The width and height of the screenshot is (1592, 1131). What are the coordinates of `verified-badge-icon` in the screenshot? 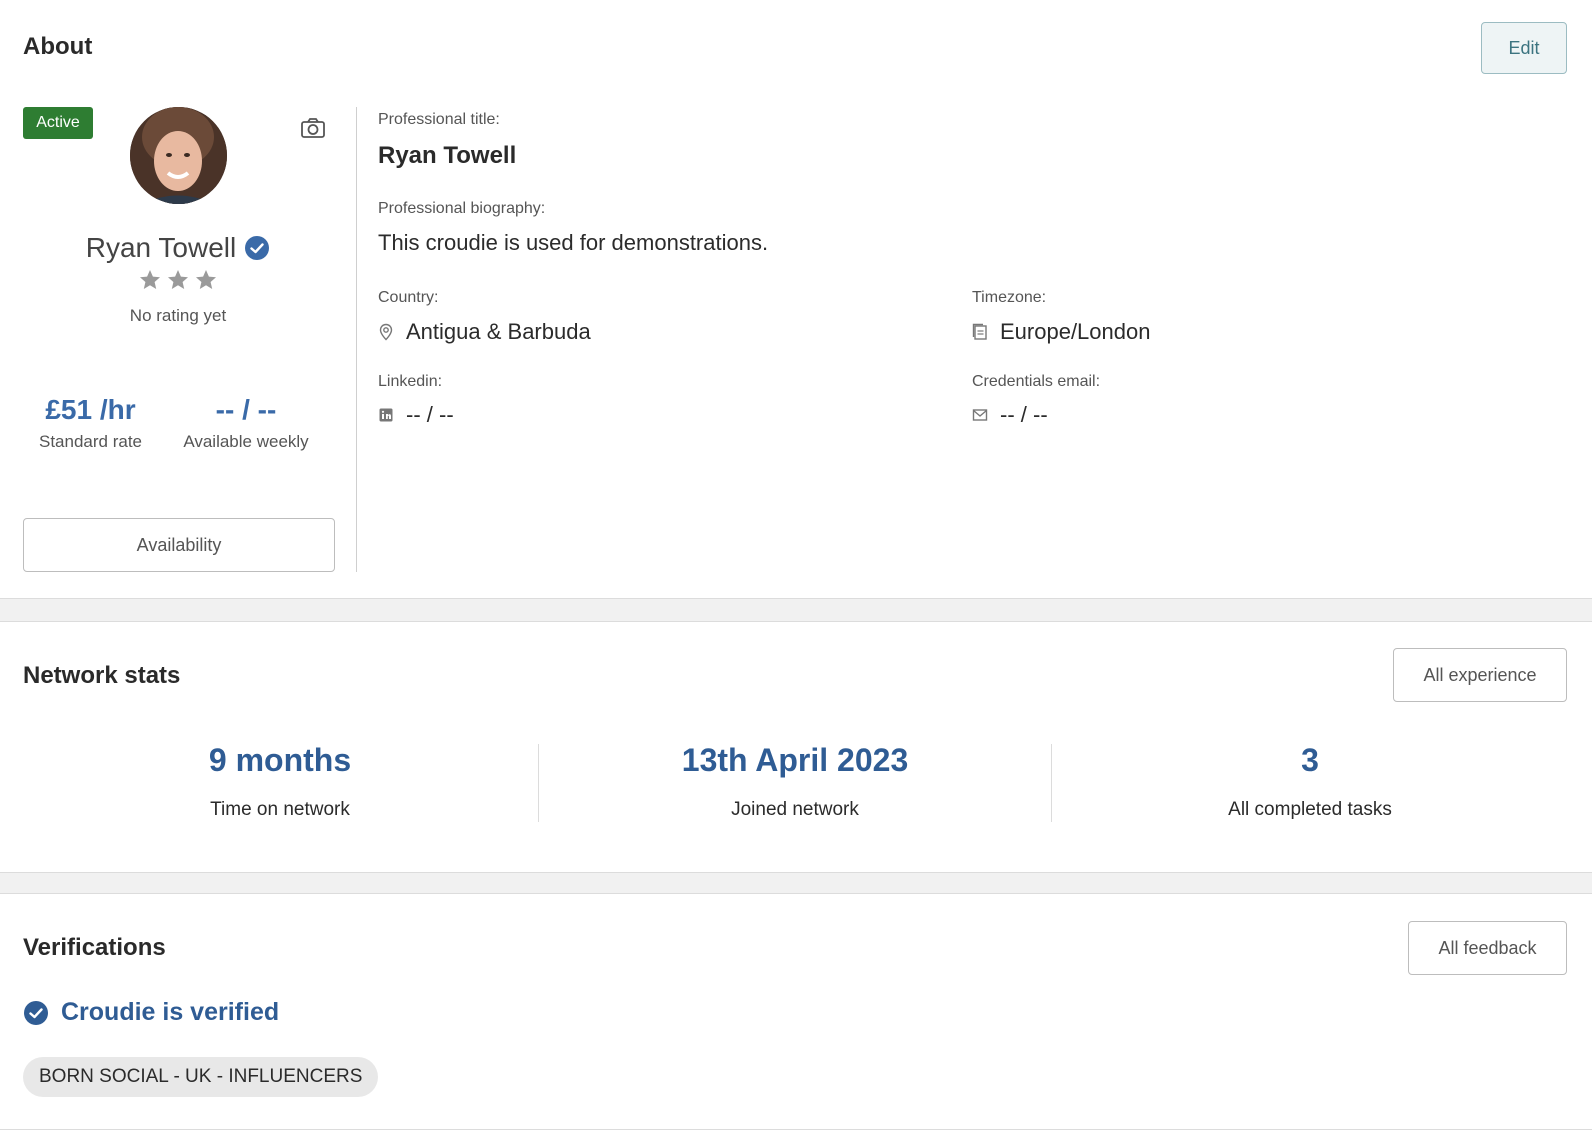 It's located at (257, 248).